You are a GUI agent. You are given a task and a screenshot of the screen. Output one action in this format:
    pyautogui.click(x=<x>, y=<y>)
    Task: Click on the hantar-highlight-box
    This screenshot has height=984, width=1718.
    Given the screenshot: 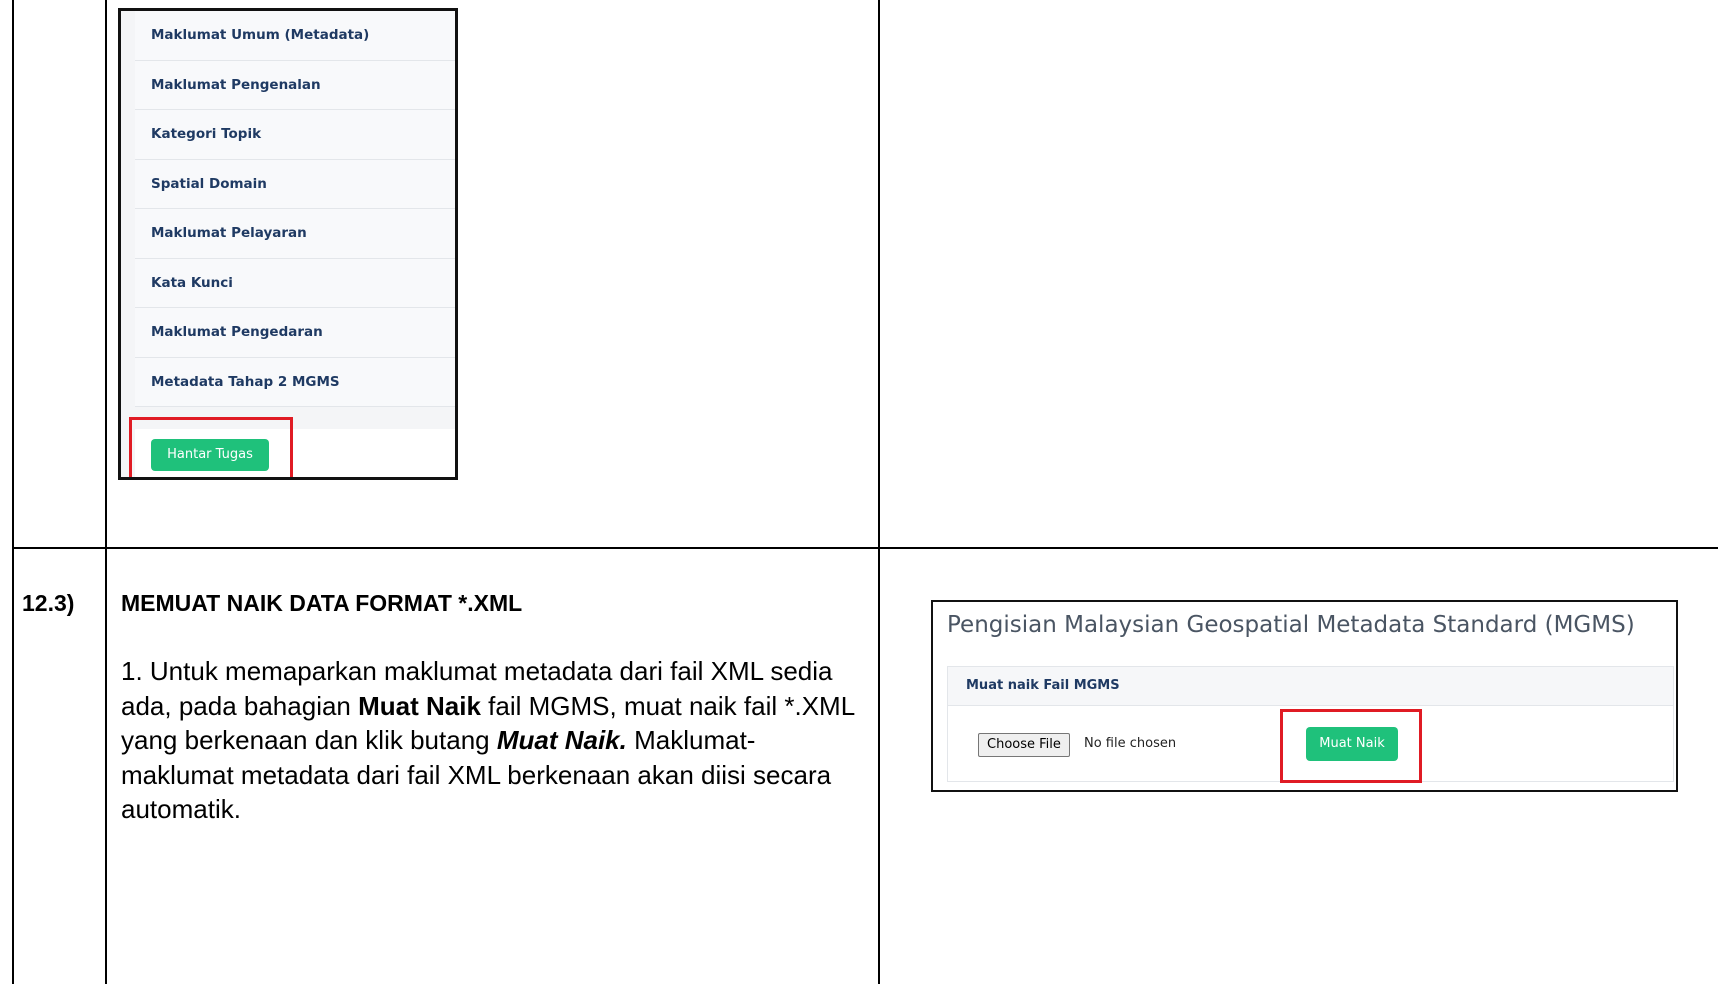 What is the action you would take?
    pyautogui.click(x=211, y=447)
    